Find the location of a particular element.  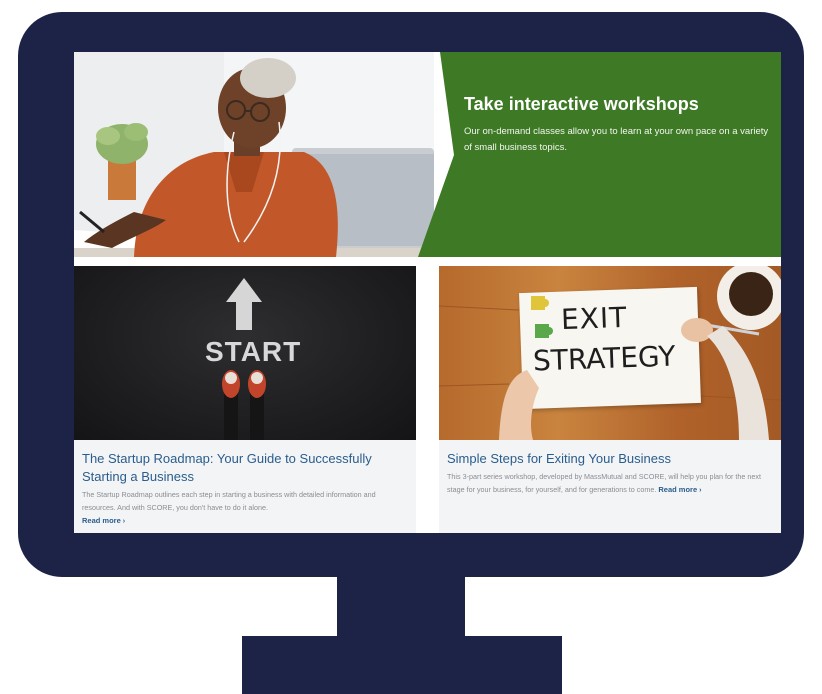

strategy-word: STRATEGY is located at coordinates (604, 358).